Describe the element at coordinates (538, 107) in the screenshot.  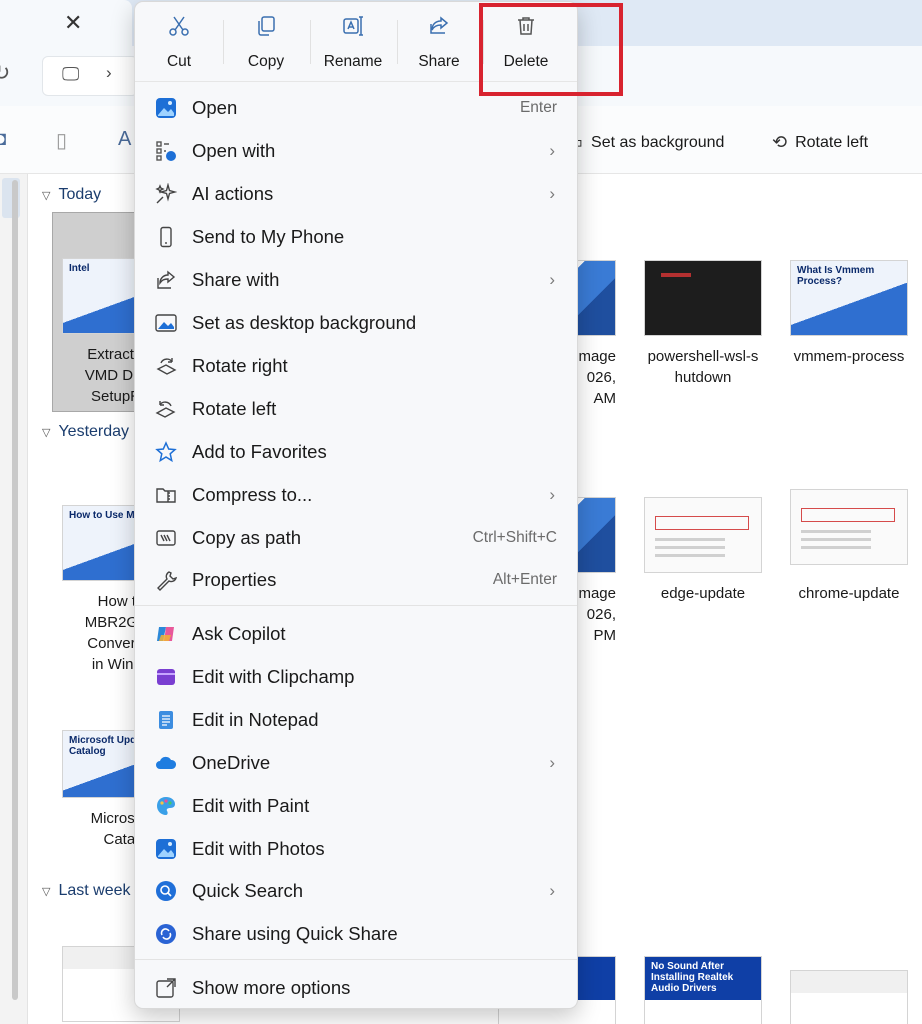
I see `open-shortcut: Enter` at that location.